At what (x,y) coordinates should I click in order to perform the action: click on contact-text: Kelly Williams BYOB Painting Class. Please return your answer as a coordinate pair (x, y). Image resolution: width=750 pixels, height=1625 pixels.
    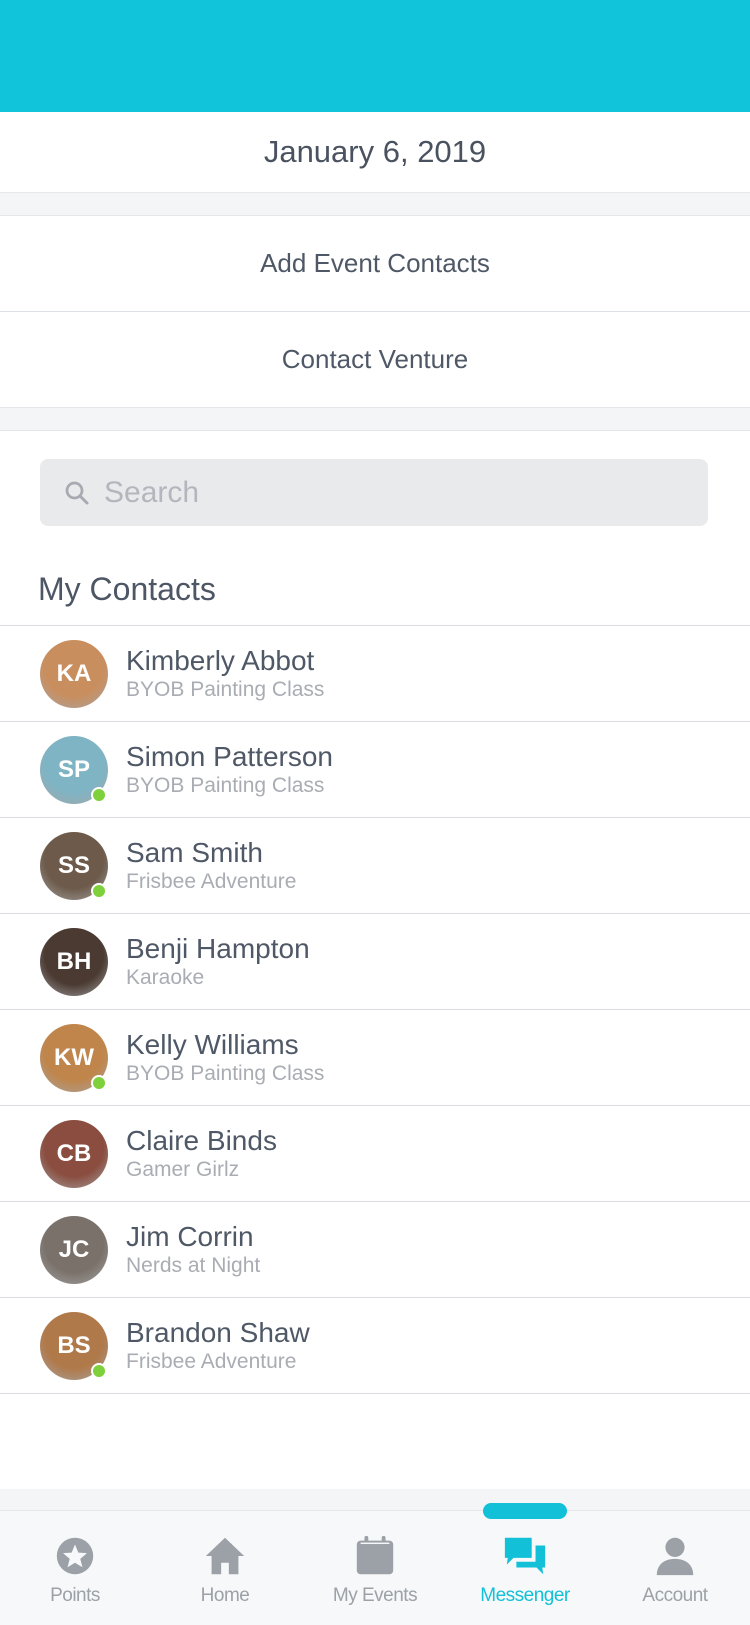
    Looking at the image, I should click on (225, 1058).